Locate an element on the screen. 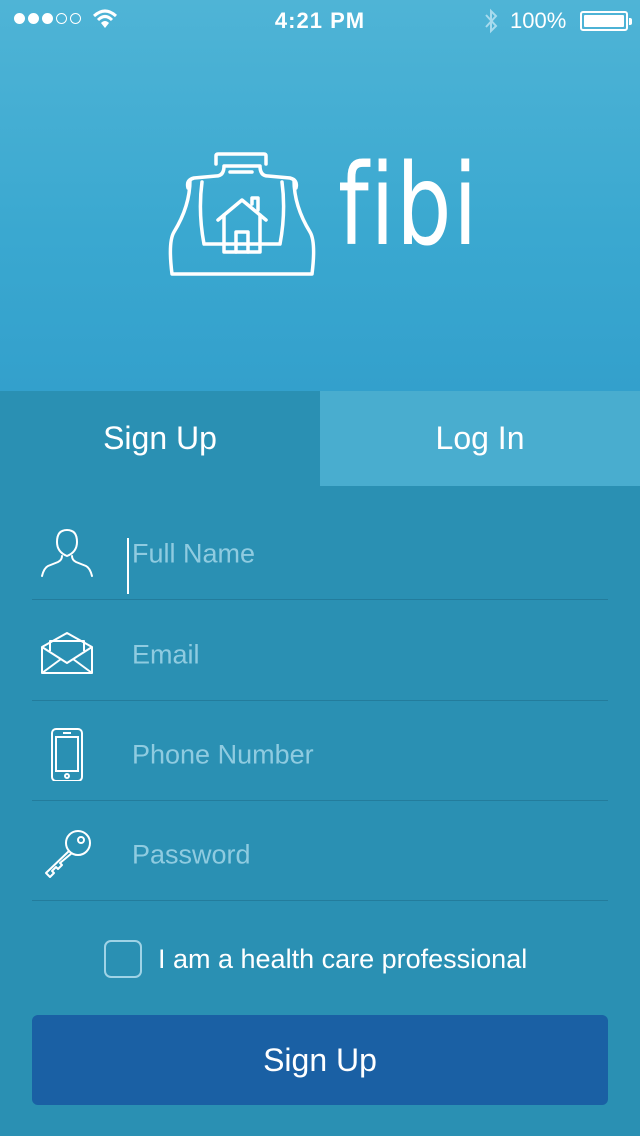 The height and width of the screenshot is (1136, 640). envelope-icon is located at coordinates (67, 653).